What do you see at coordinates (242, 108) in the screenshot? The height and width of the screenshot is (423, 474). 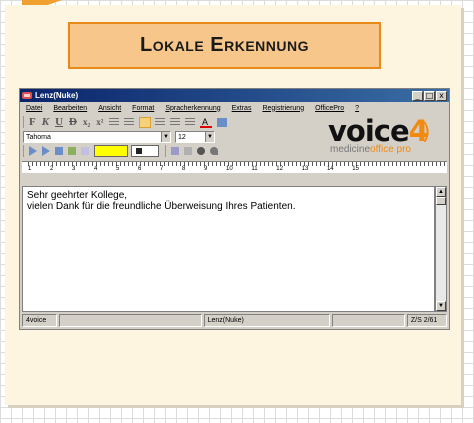 I see `menu-extras: Extras` at bounding box center [242, 108].